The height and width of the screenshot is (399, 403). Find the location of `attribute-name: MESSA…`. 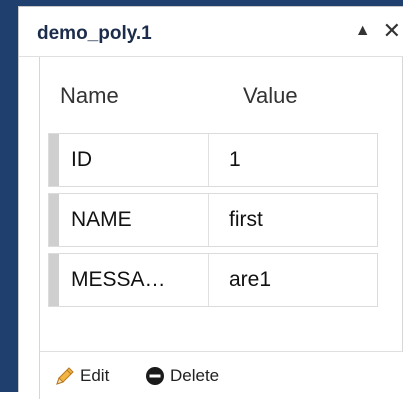

attribute-name: MESSA… is located at coordinates (118, 279).